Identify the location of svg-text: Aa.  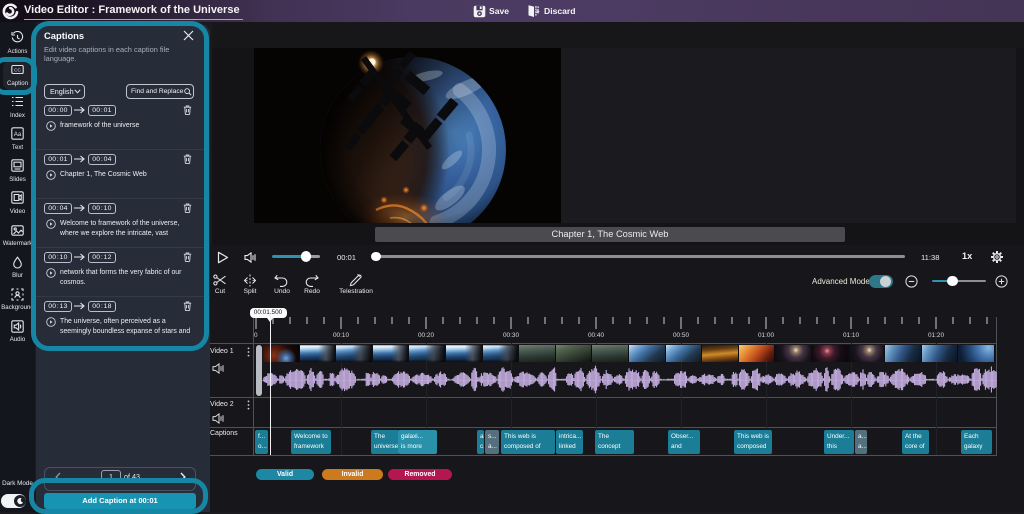
(18, 135).